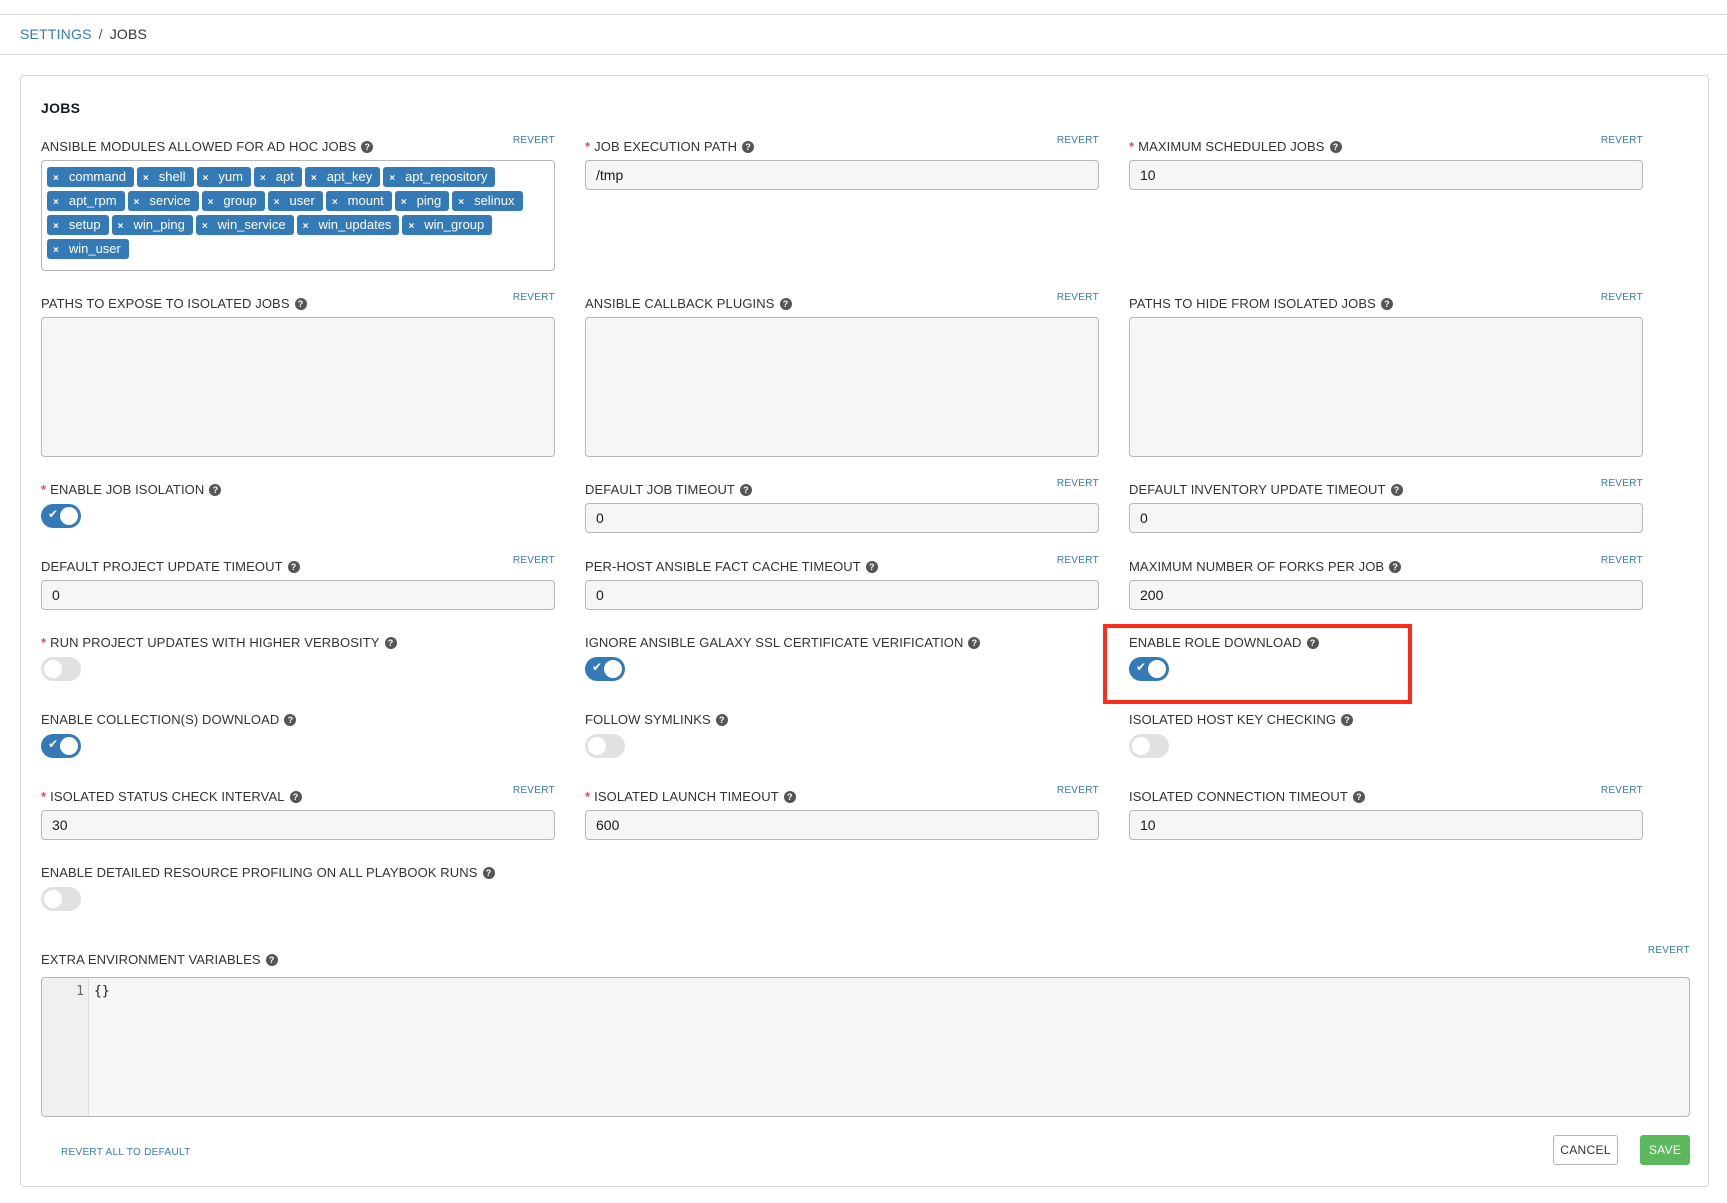 The image size is (1727, 1203). Describe the element at coordinates (126, 1152) in the screenshot. I see `revert-all-link: REVERT ALL TO DEFAULT` at that location.